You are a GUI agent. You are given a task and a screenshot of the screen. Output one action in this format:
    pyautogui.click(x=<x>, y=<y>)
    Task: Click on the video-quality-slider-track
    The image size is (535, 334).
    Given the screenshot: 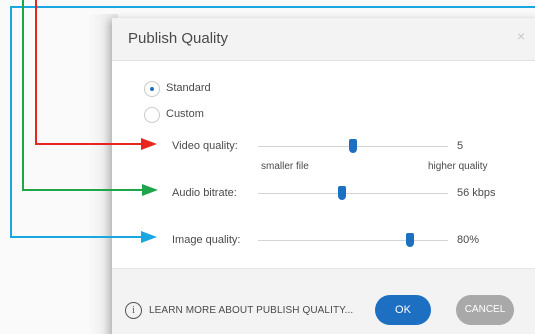 What is the action you would take?
    pyautogui.click(x=353, y=146)
    